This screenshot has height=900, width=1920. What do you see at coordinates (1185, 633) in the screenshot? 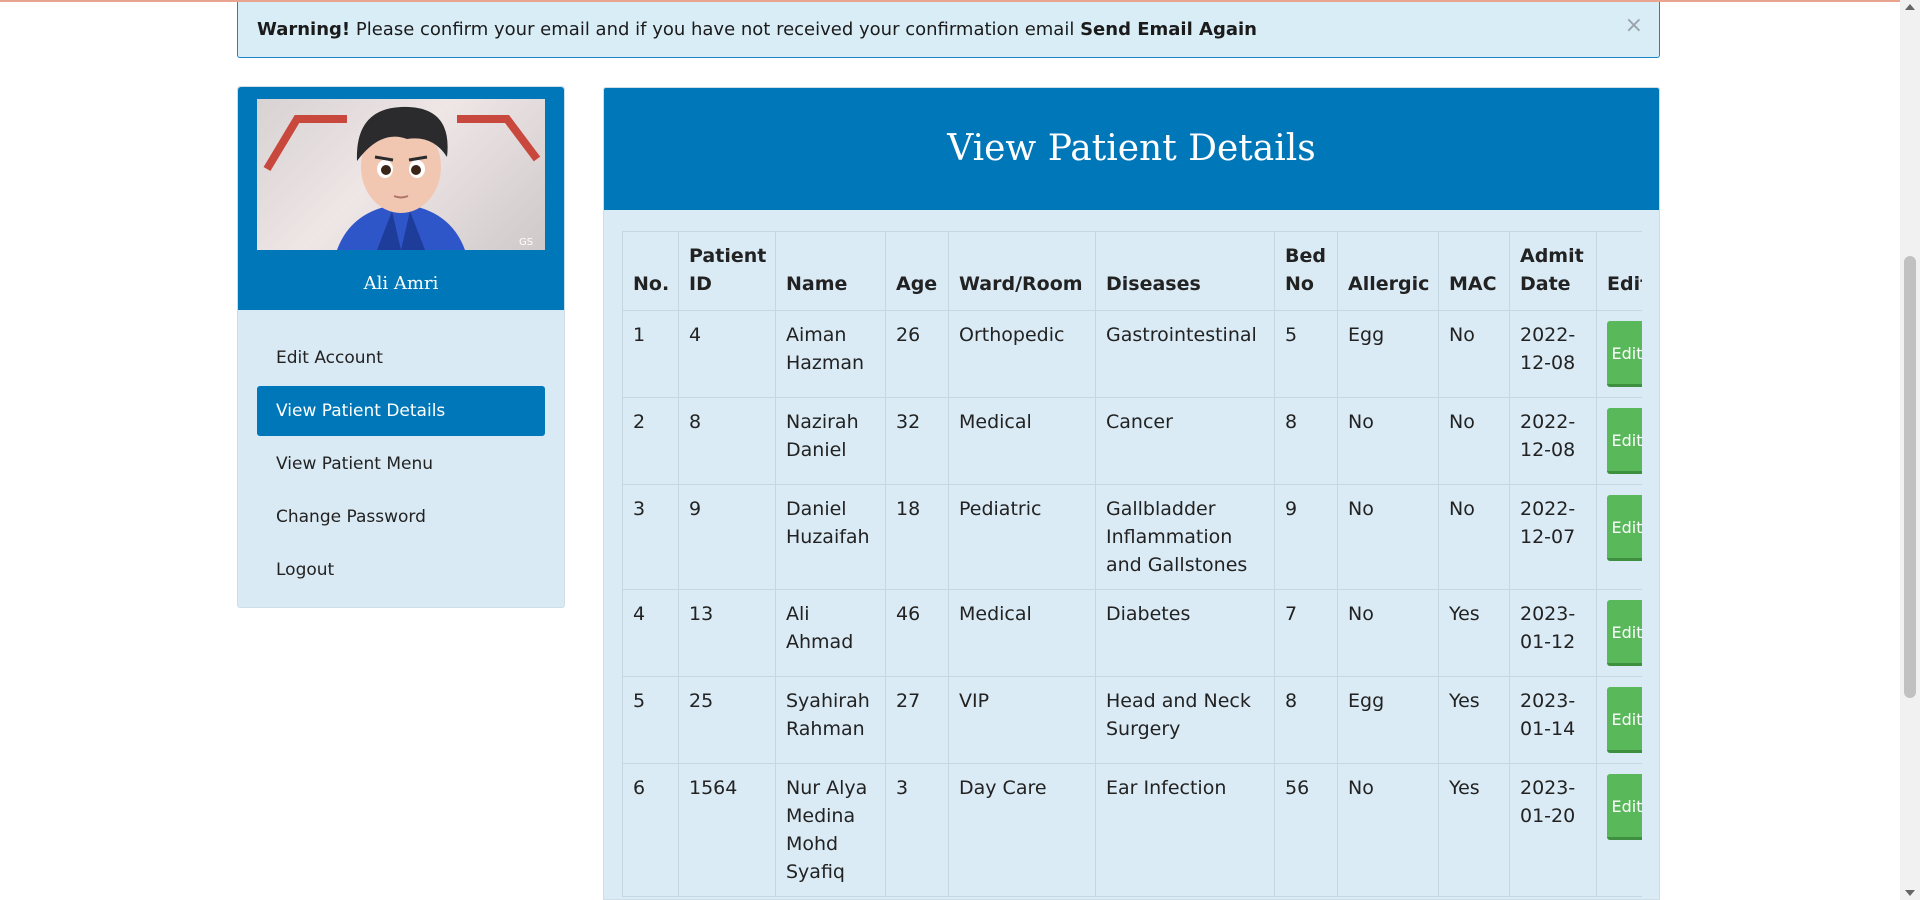
I see `table-cell: Diabetes` at bounding box center [1185, 633].